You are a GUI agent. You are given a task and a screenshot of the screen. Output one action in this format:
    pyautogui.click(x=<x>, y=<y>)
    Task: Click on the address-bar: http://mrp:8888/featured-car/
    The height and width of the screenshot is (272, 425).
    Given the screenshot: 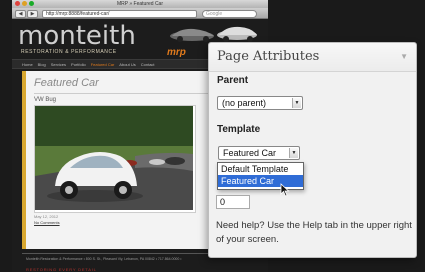 What is the action you would take?
    pyautogui.click(x=119, y=14)
    